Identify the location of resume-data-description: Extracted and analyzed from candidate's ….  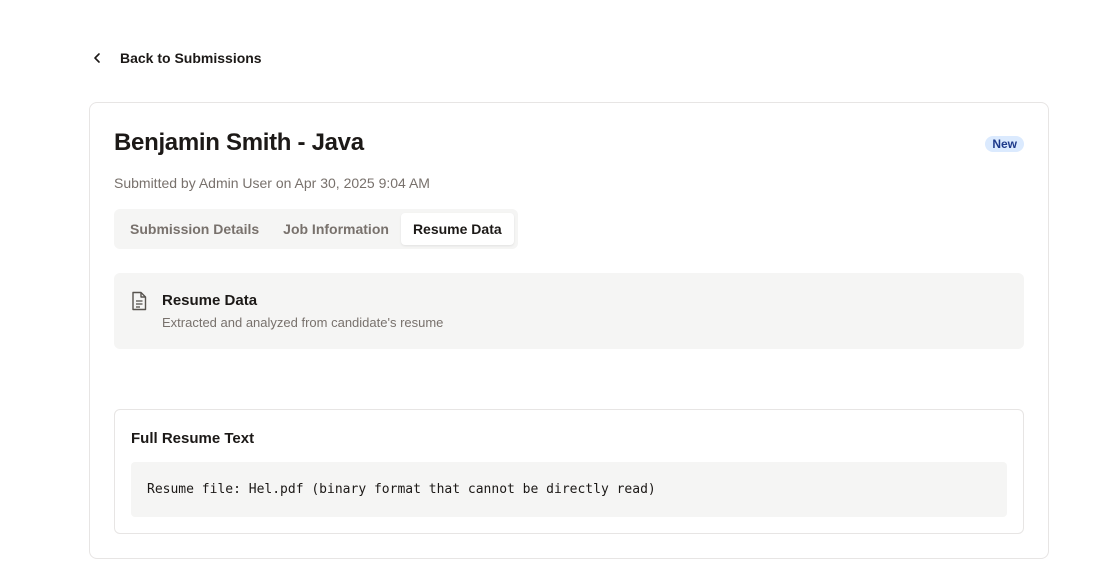
(303, 322).